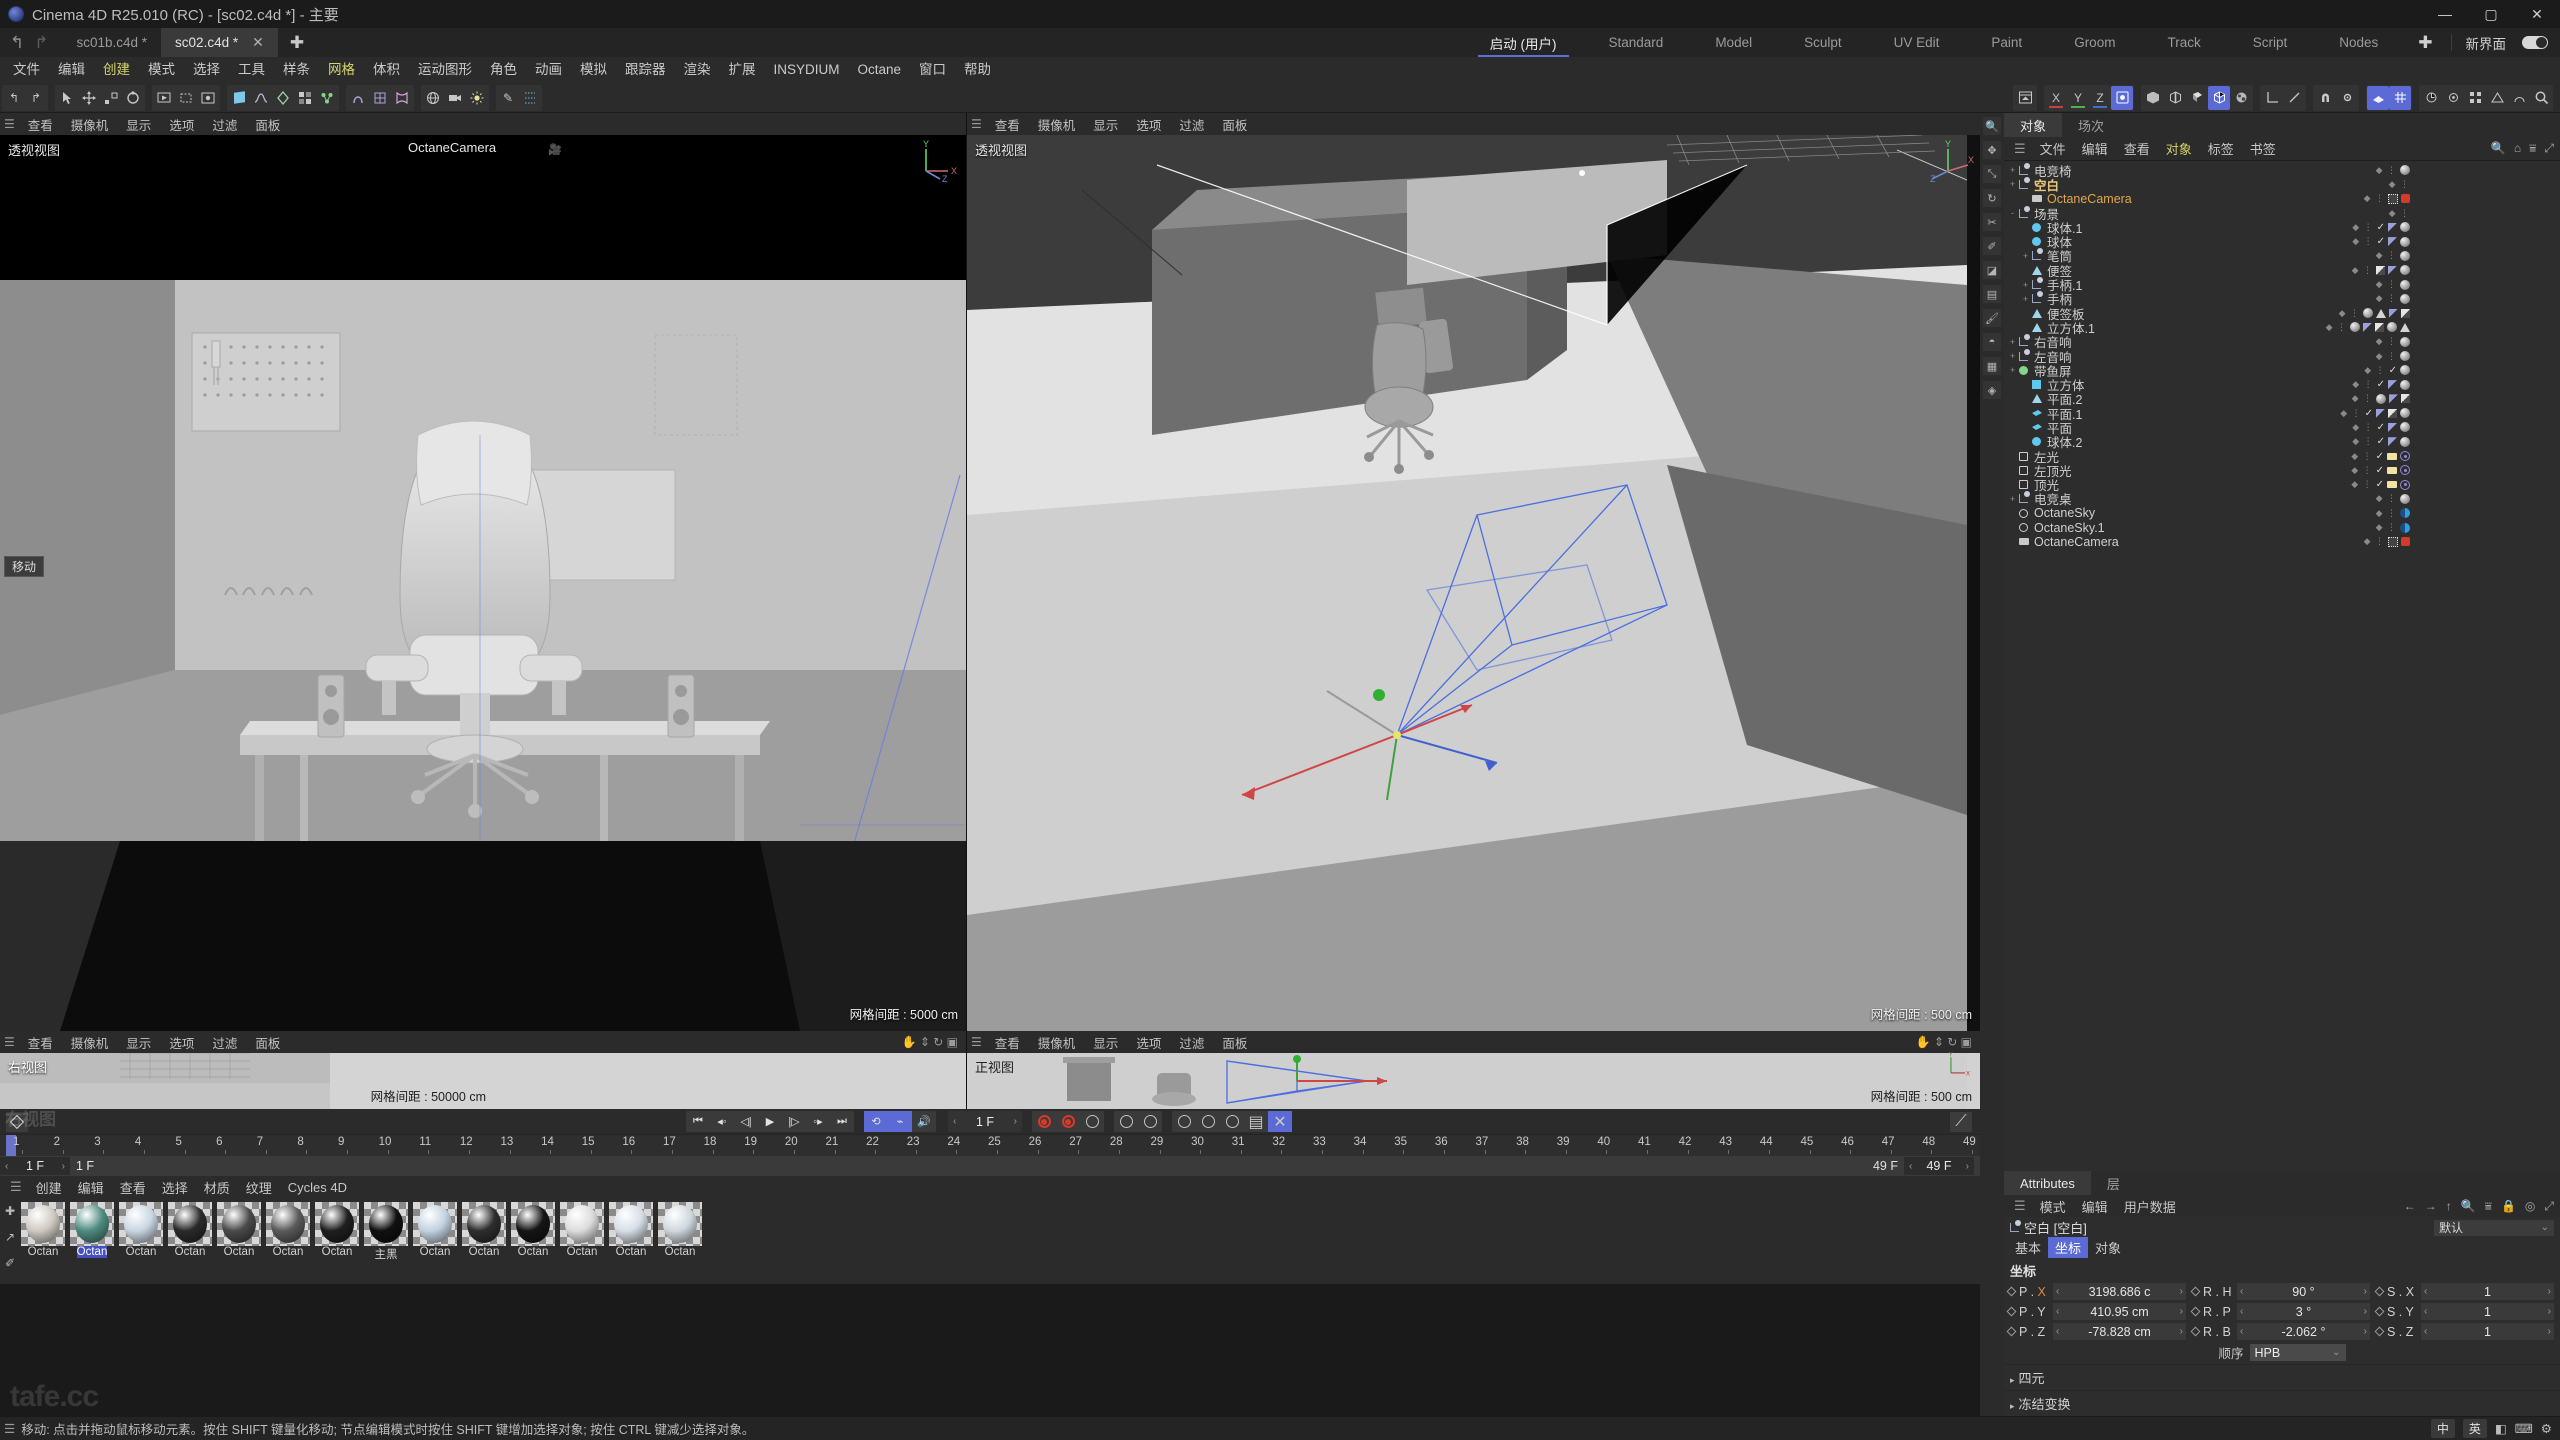 The image size is (2560, 1440). Describe the element at coordinates (2175, 98) in the screenshot. I see `edge-mode-icon` at that location.